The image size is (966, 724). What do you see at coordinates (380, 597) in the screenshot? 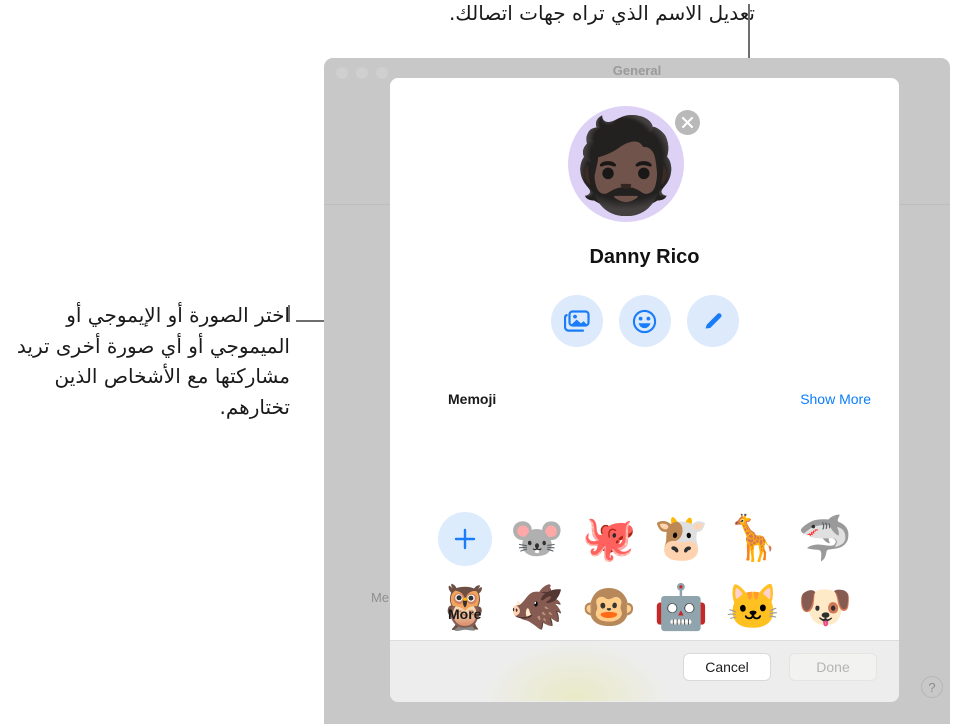
I see `background-field-label: Me` at bounding box center [380, 597].